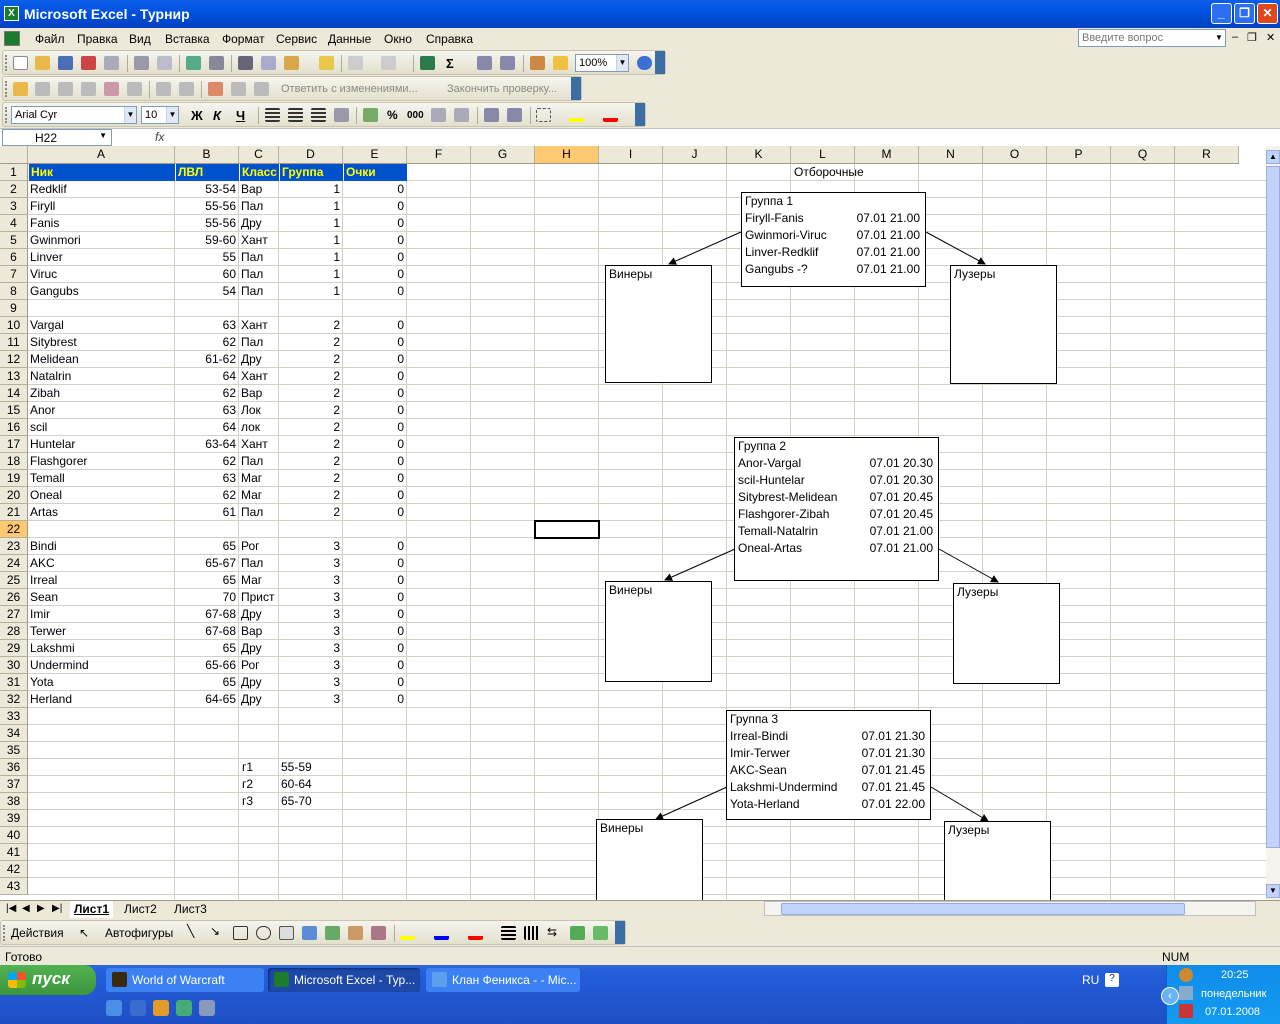 The width and height of the screenshot is (1280, 1024). I want to click on doc-minimize-button: ‒, so click(1235, 37).